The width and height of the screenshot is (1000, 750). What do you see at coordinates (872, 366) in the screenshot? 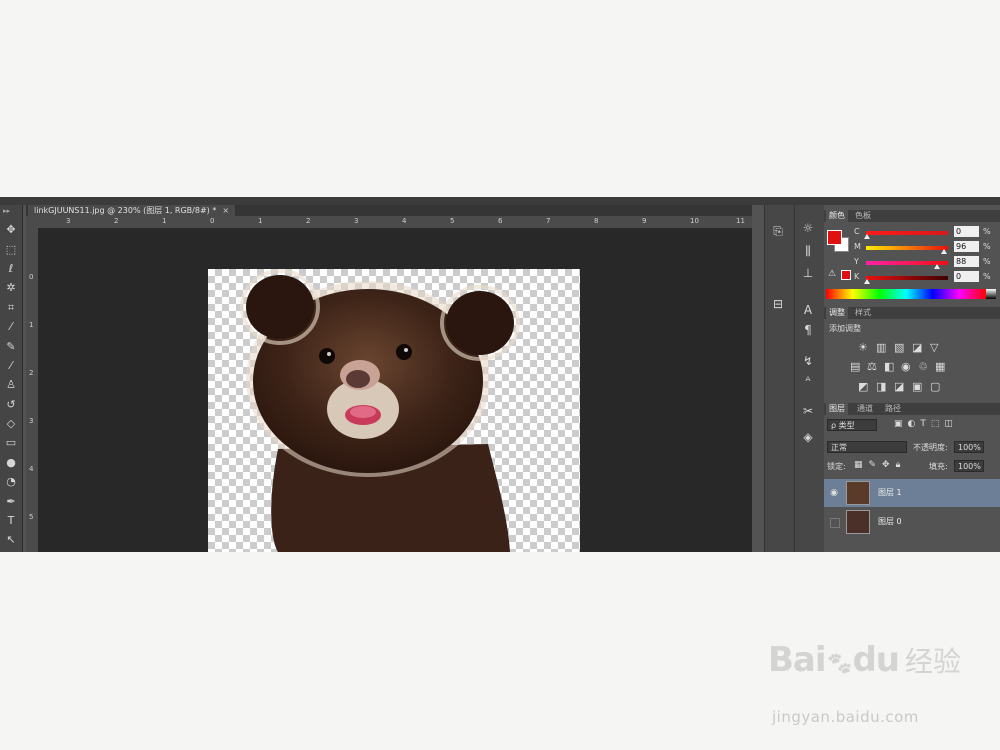
I see `color-balance-icon: ⚖` at bounding box center [872, 366].